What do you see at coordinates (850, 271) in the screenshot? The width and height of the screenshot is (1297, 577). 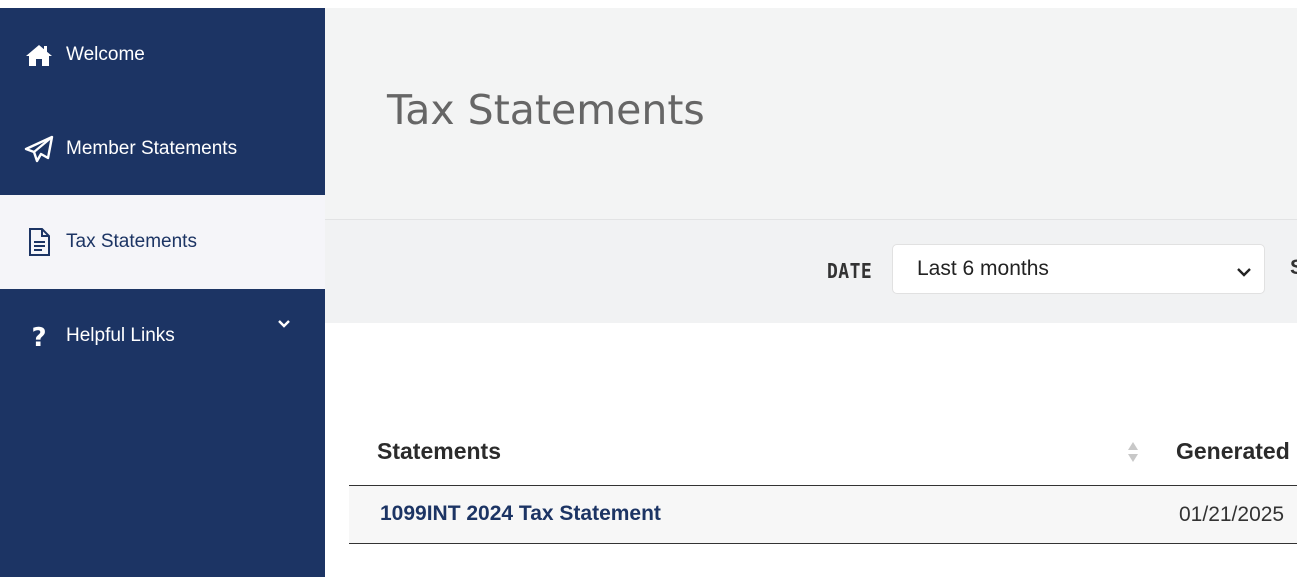 I see `date-filter-label: DATE` at bounding box center [850, 271].